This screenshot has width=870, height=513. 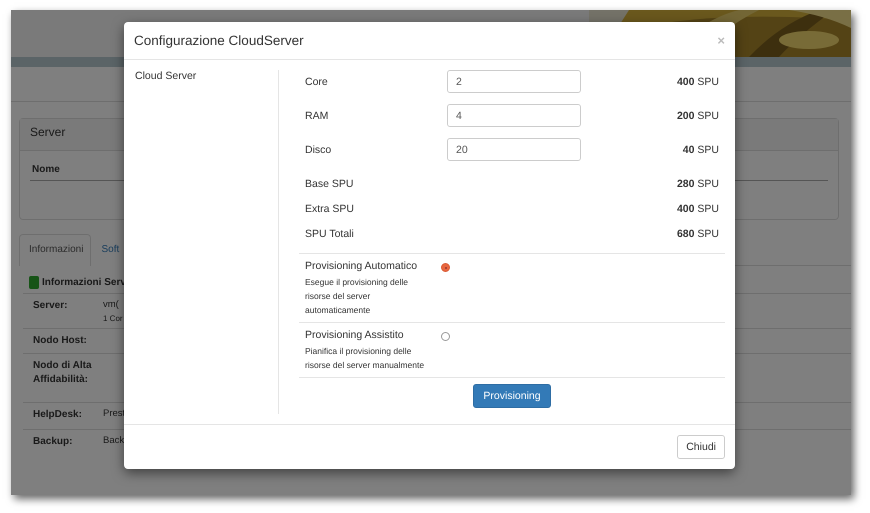 What do you see at coordinates (329, 235) in the screenshot?
I see `total-label: SPU Totali` at bounding box center [329, 235].